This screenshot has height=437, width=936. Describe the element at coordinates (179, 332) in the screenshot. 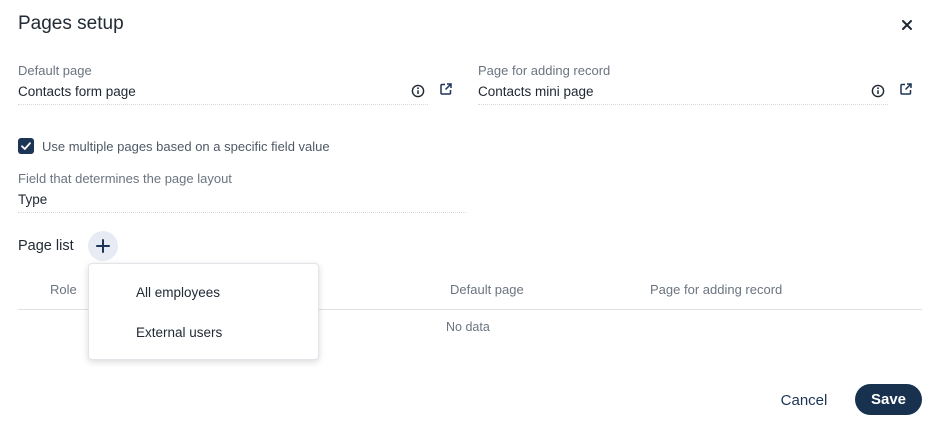

I see `menu-item-external-users: External users` at that location.